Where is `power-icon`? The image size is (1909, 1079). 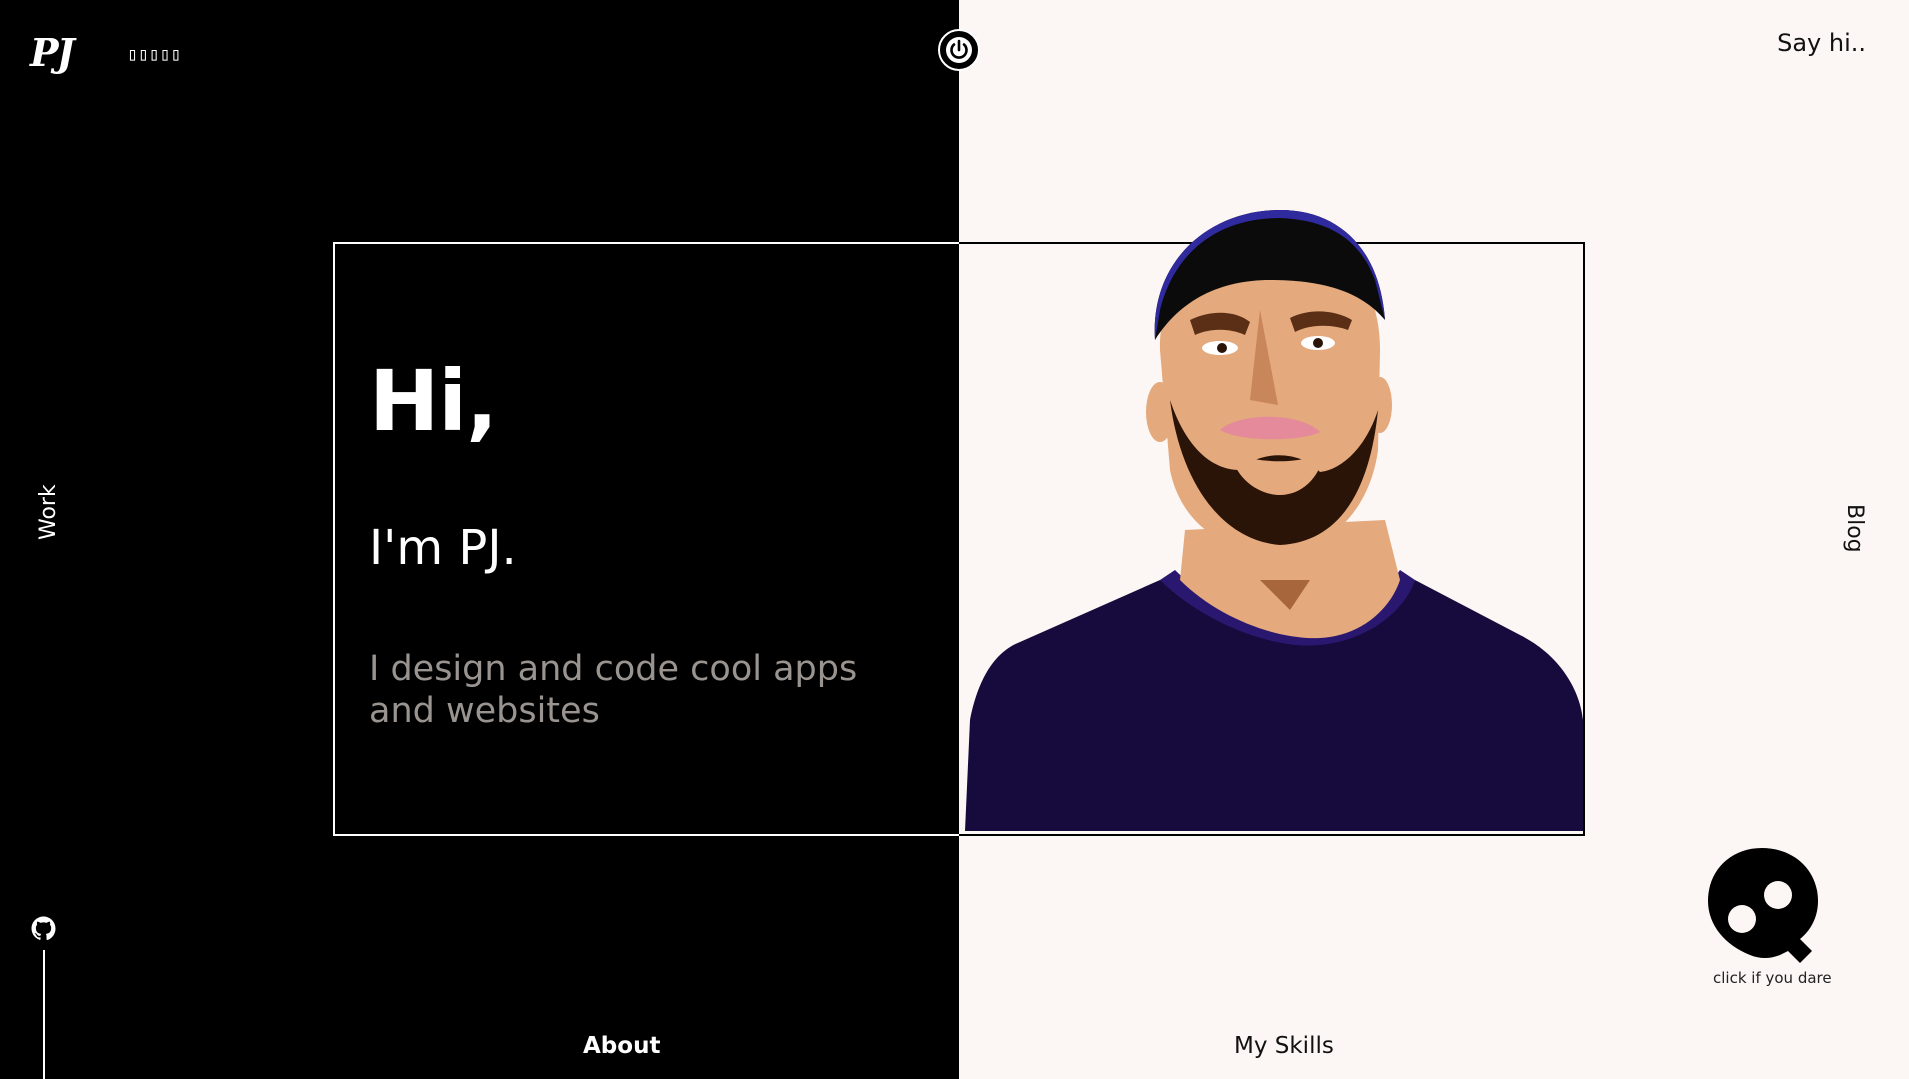 power-icon is located at coordinates (959, 50).